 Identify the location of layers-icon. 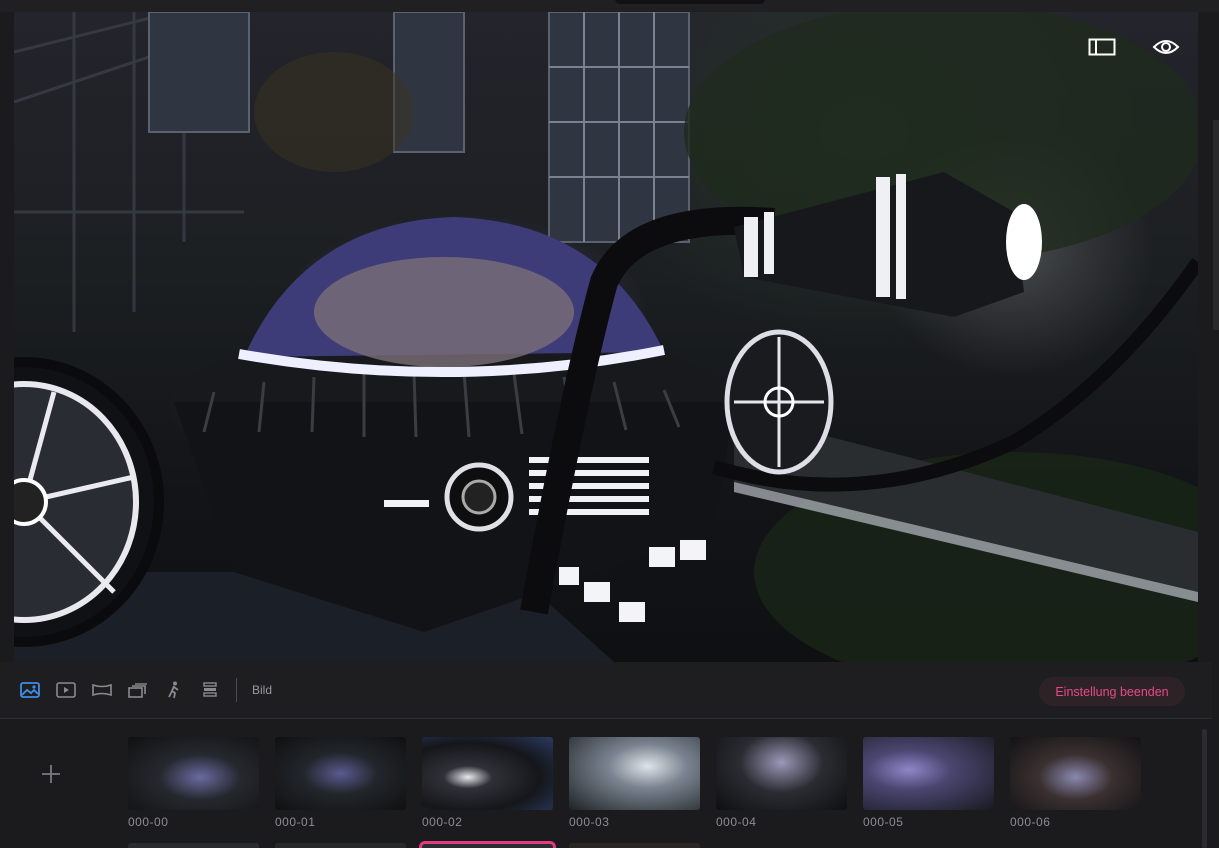
(210, 689).